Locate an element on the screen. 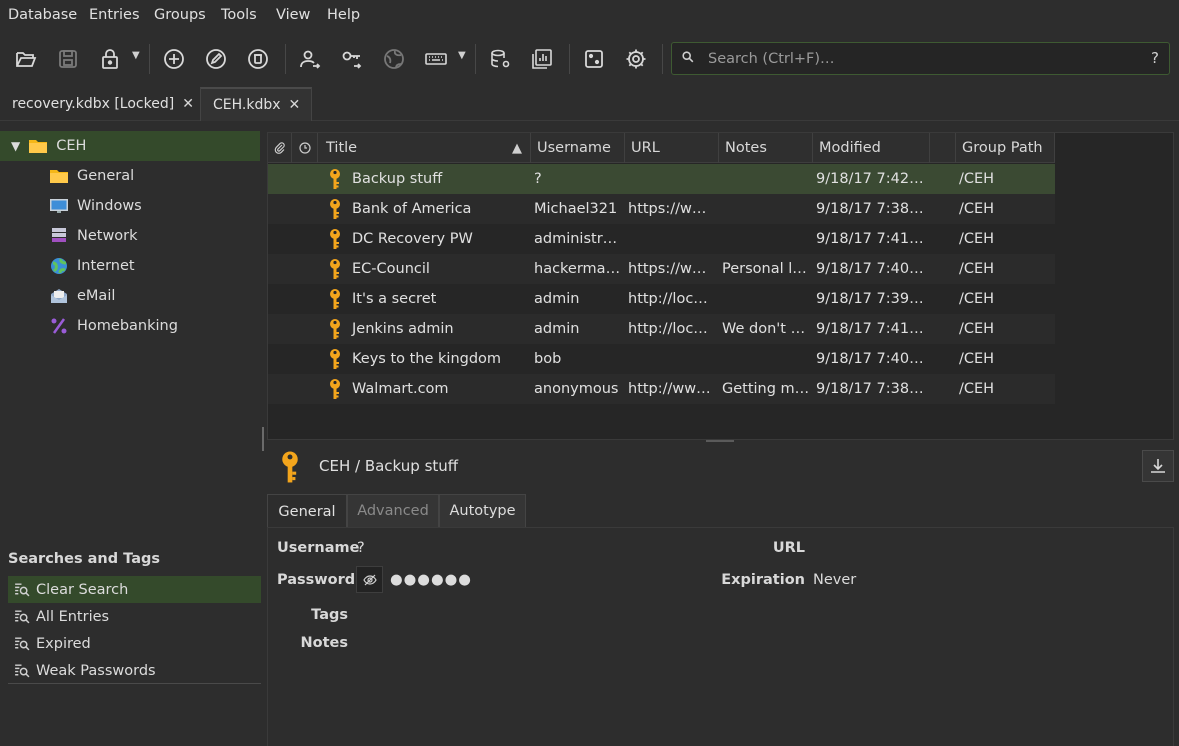 This screenshot has width=1179, height=746. group-general: General is located at coordinates (130, 176).